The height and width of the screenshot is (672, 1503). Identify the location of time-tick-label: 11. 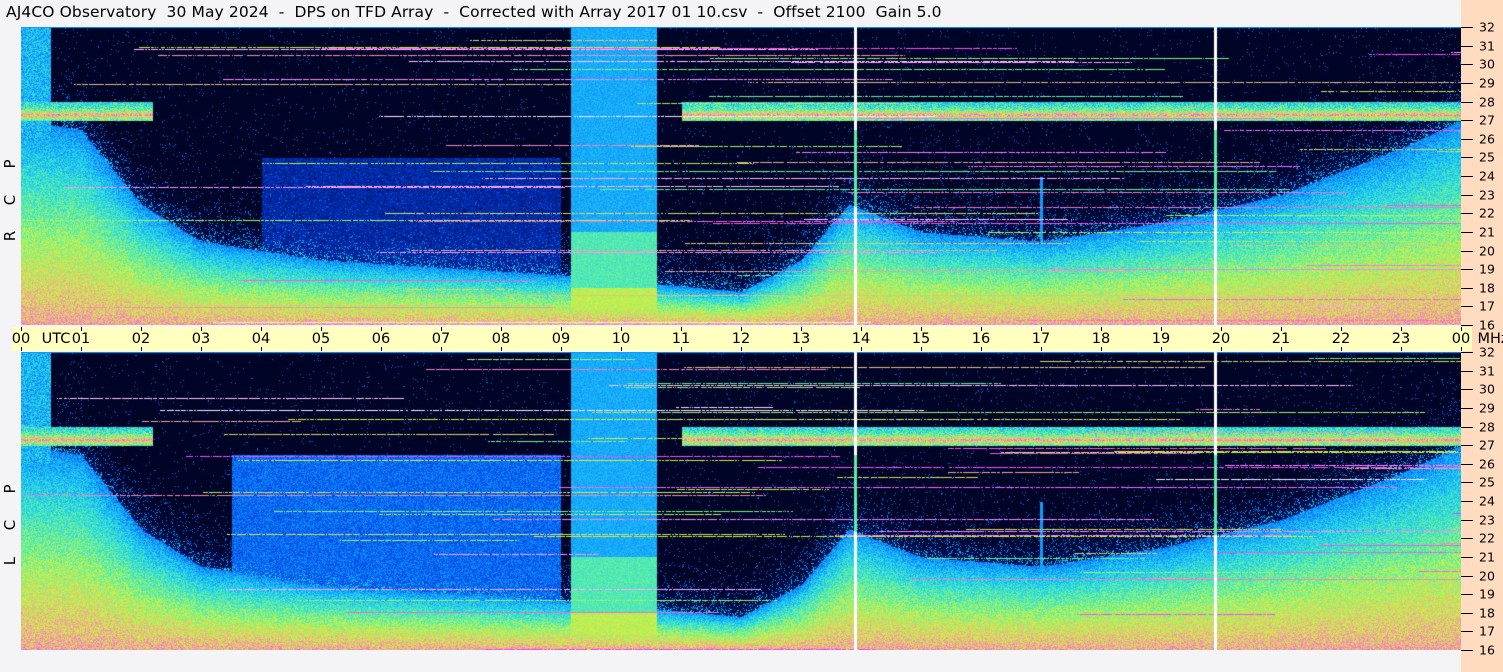
(681, 339).